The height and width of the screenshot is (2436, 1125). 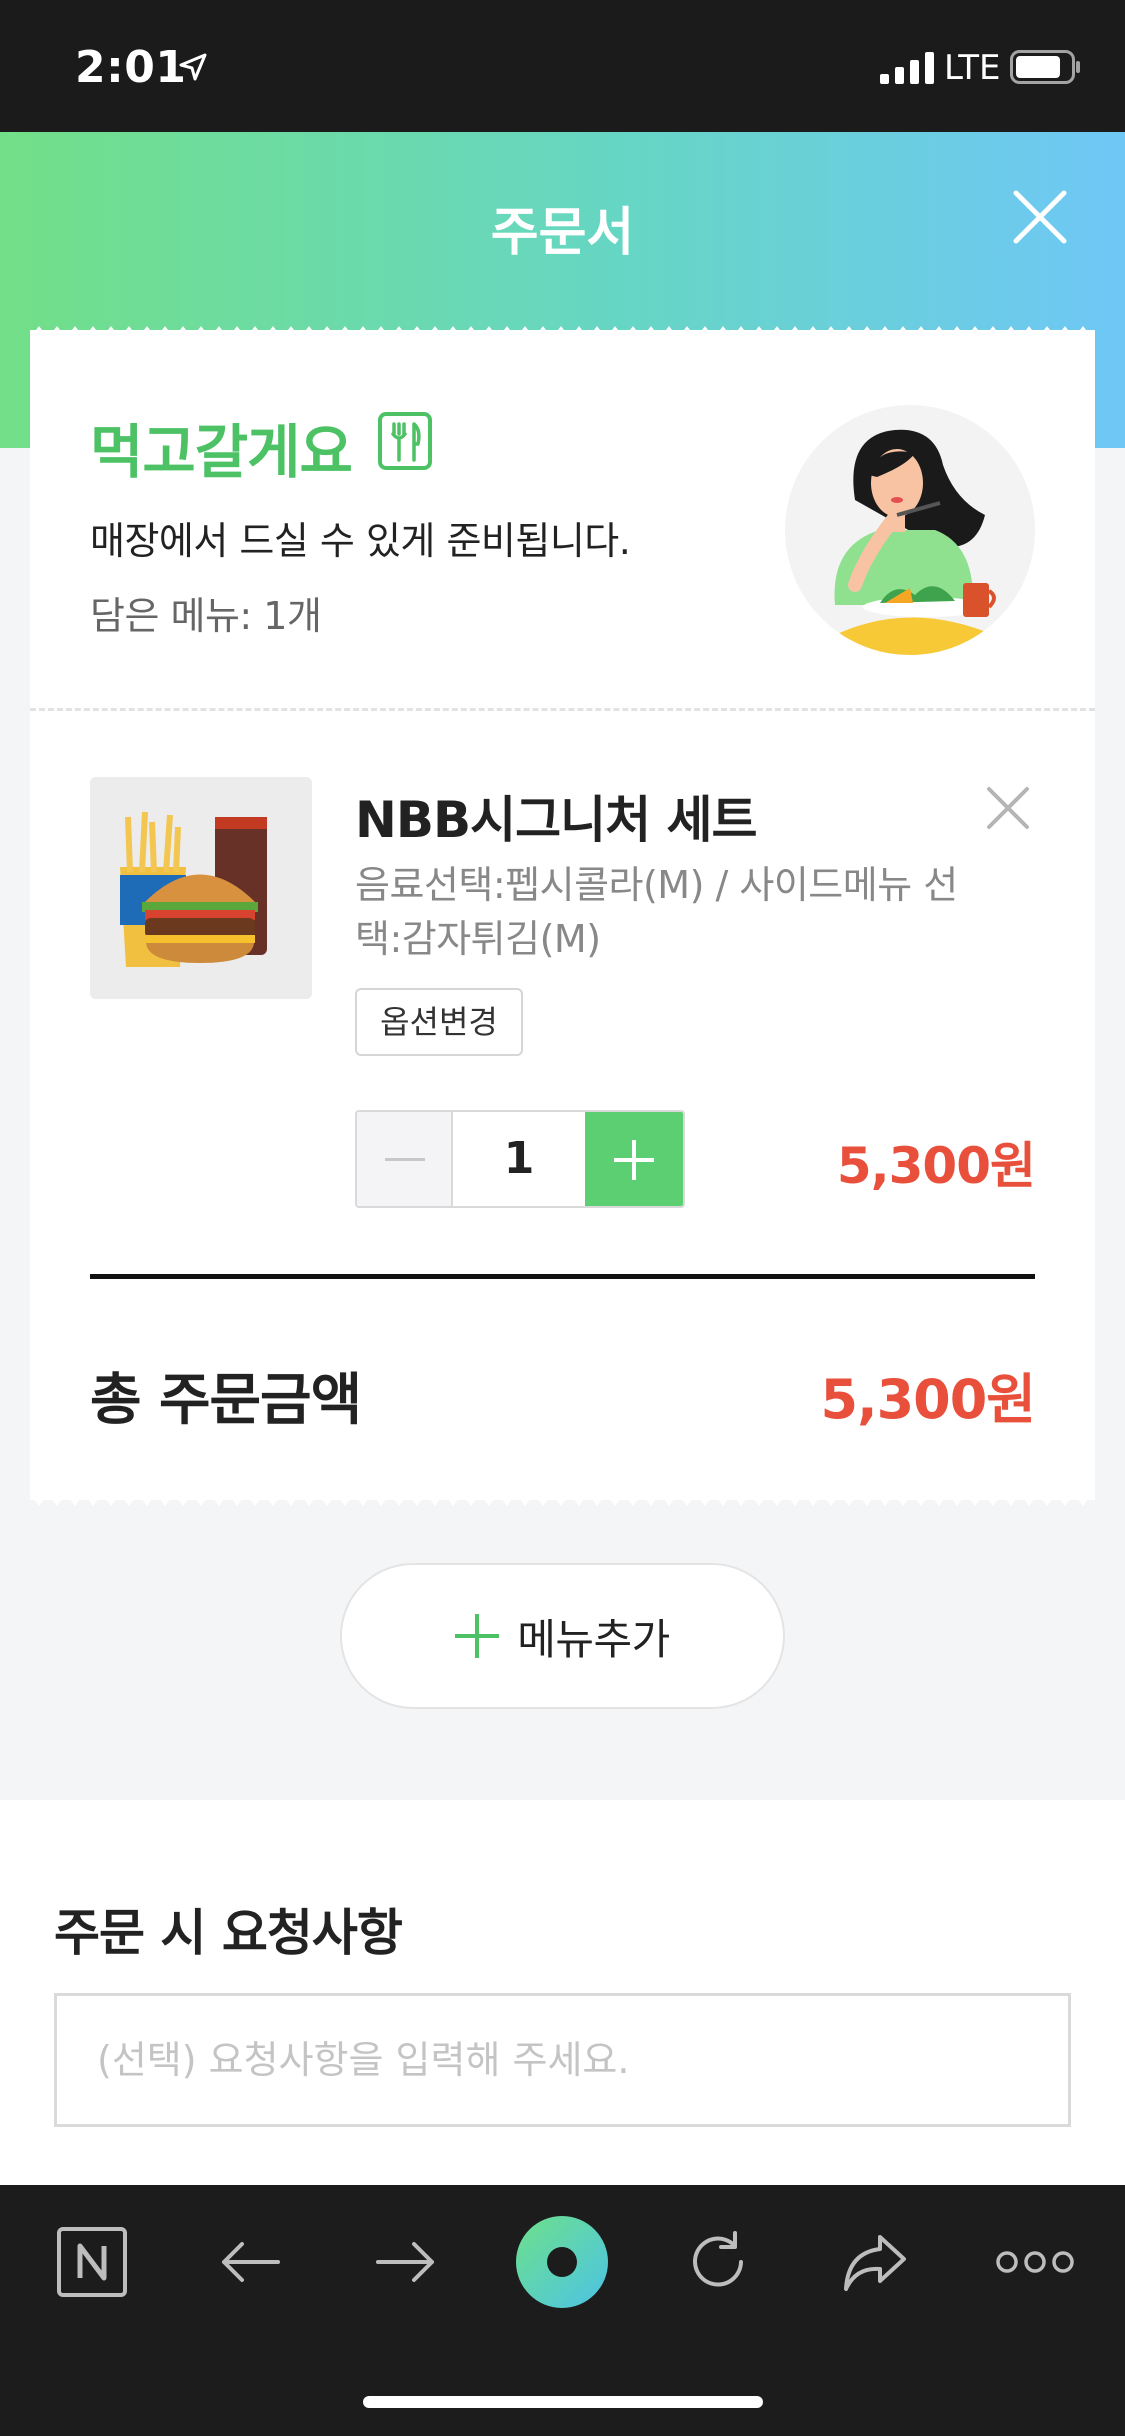 What do you see at coordinates (206, 616) in the screenshot?
I see `cart-count: 담은 메뉴: 1개` at bounding box center [206, 616].